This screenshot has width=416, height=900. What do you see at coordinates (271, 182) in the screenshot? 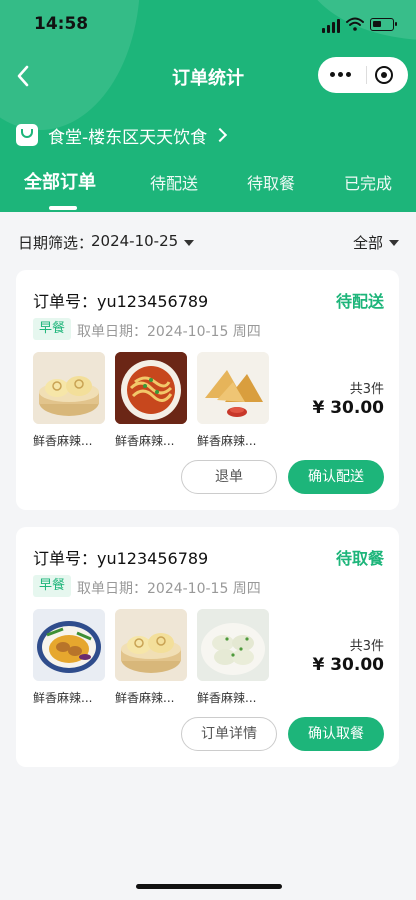
I see `tab-pending-pickup: 待取餐` at bounding box center [271, 182].